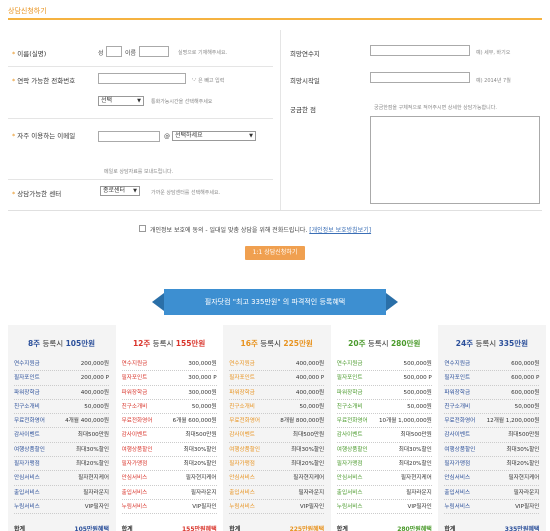  What do you see at coordinates (415, 464) in the screenshot?
I see `benefit-value: 최대20%할인` at bounding box center [415, 464].